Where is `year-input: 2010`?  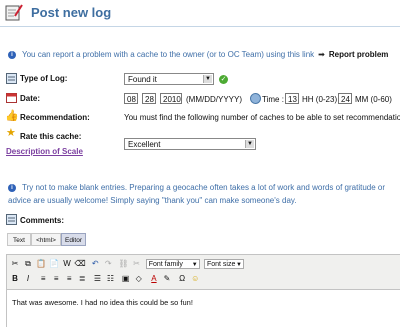 year-input: 2010 is located at coordinates (171, 98).